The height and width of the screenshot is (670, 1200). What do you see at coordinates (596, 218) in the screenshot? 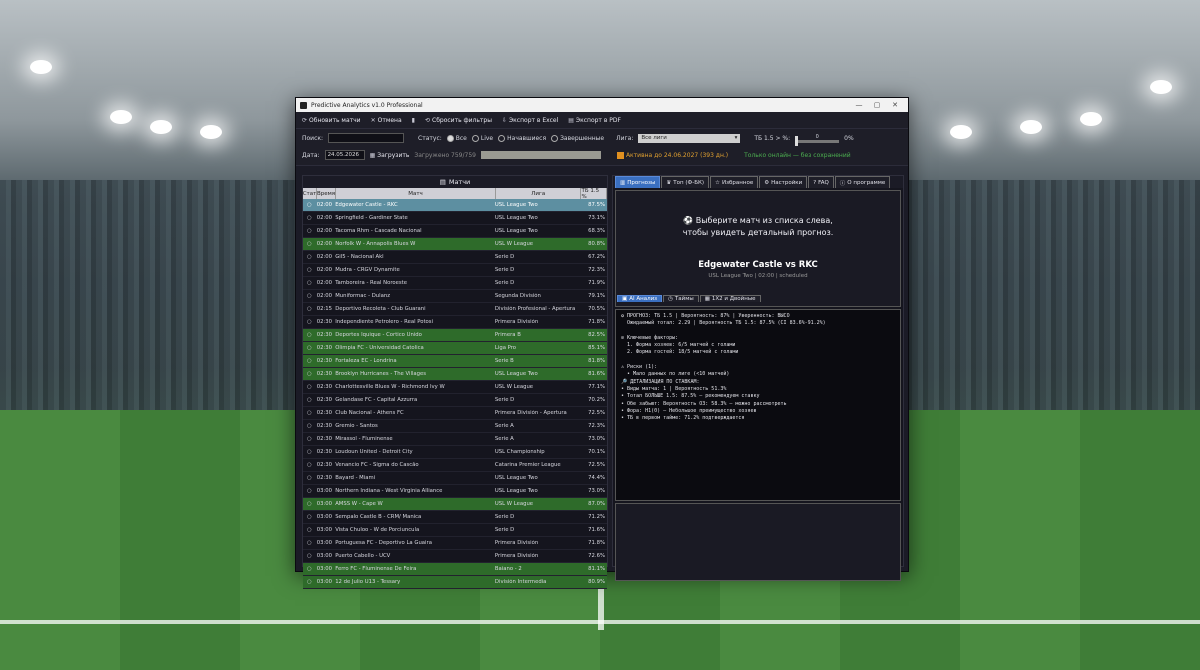
I see `tb-probability: 73.1%` at bounding box center [596, 218].